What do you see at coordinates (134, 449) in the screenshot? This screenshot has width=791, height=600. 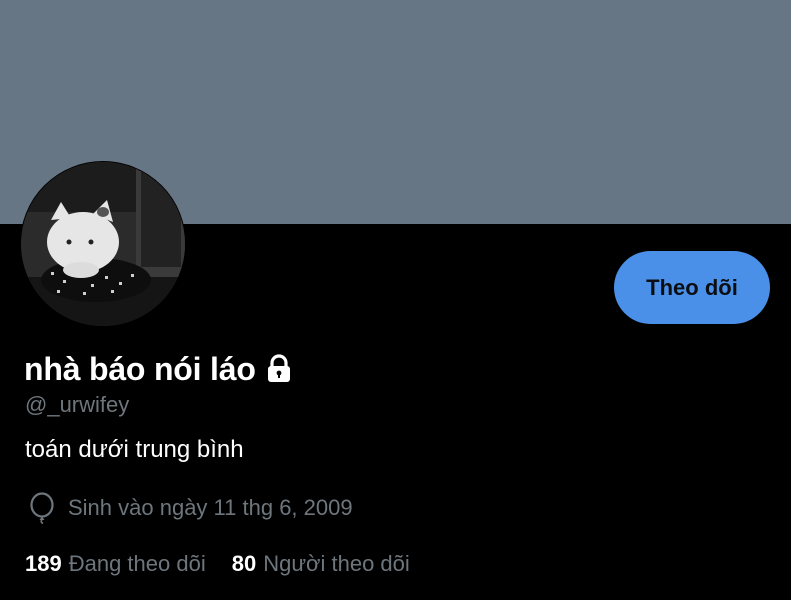 I see `profile-bio: toán dưới trung bình` at bounding box center [134, 449].